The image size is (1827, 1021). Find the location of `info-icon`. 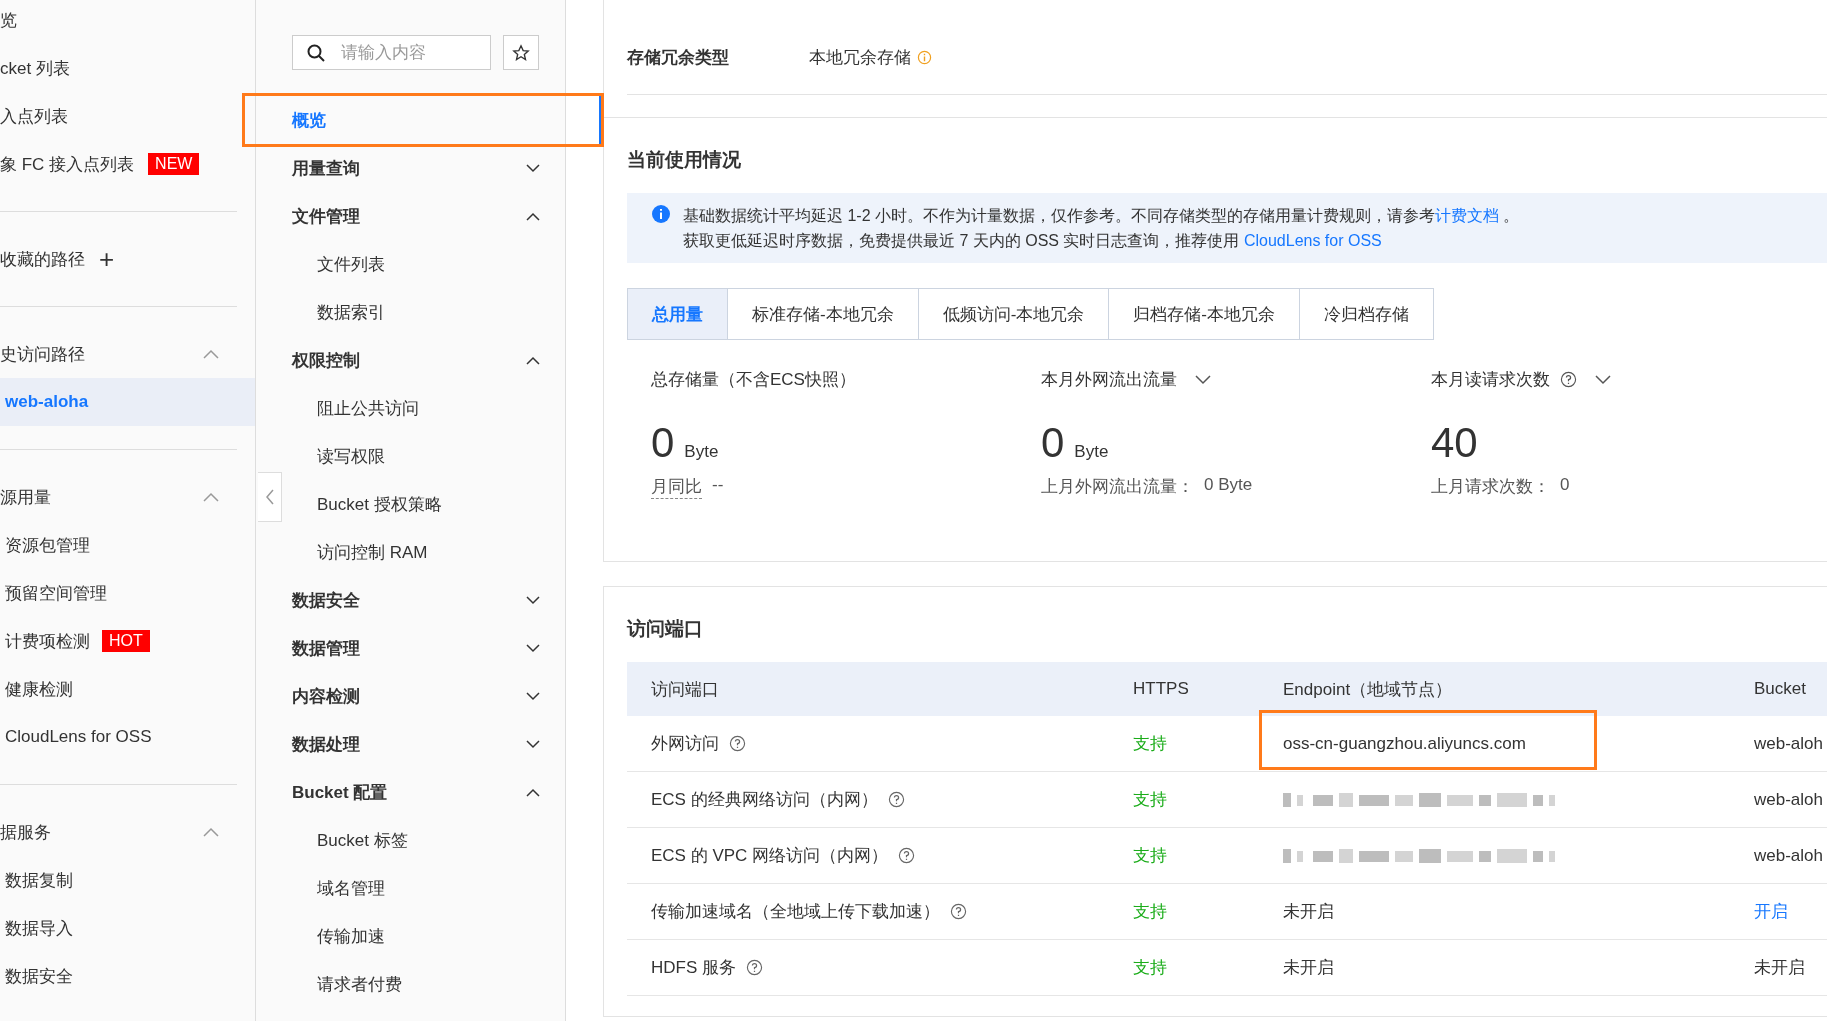

info-icon is located at coordinates (661, 214).